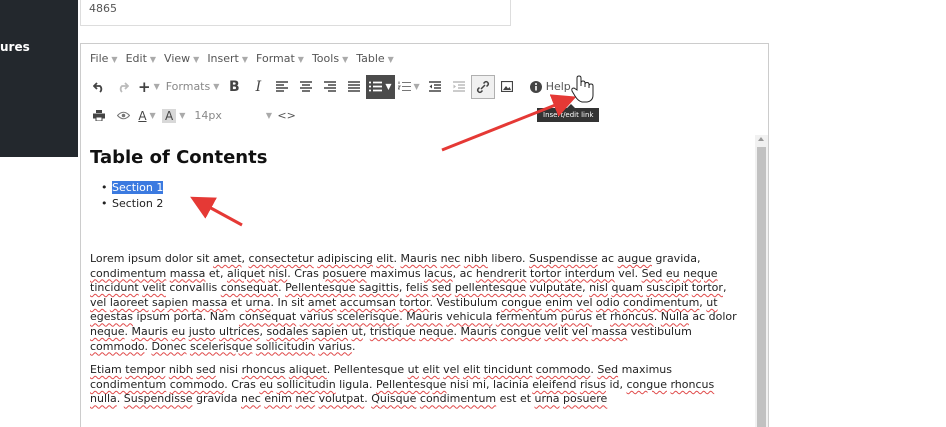 The width and height of the screenshot is (946, 427). What do you see at coordinates (438, 273) in the screenshot?
I see `spellcheck-word: lacus` at bounding box center [438, 273].